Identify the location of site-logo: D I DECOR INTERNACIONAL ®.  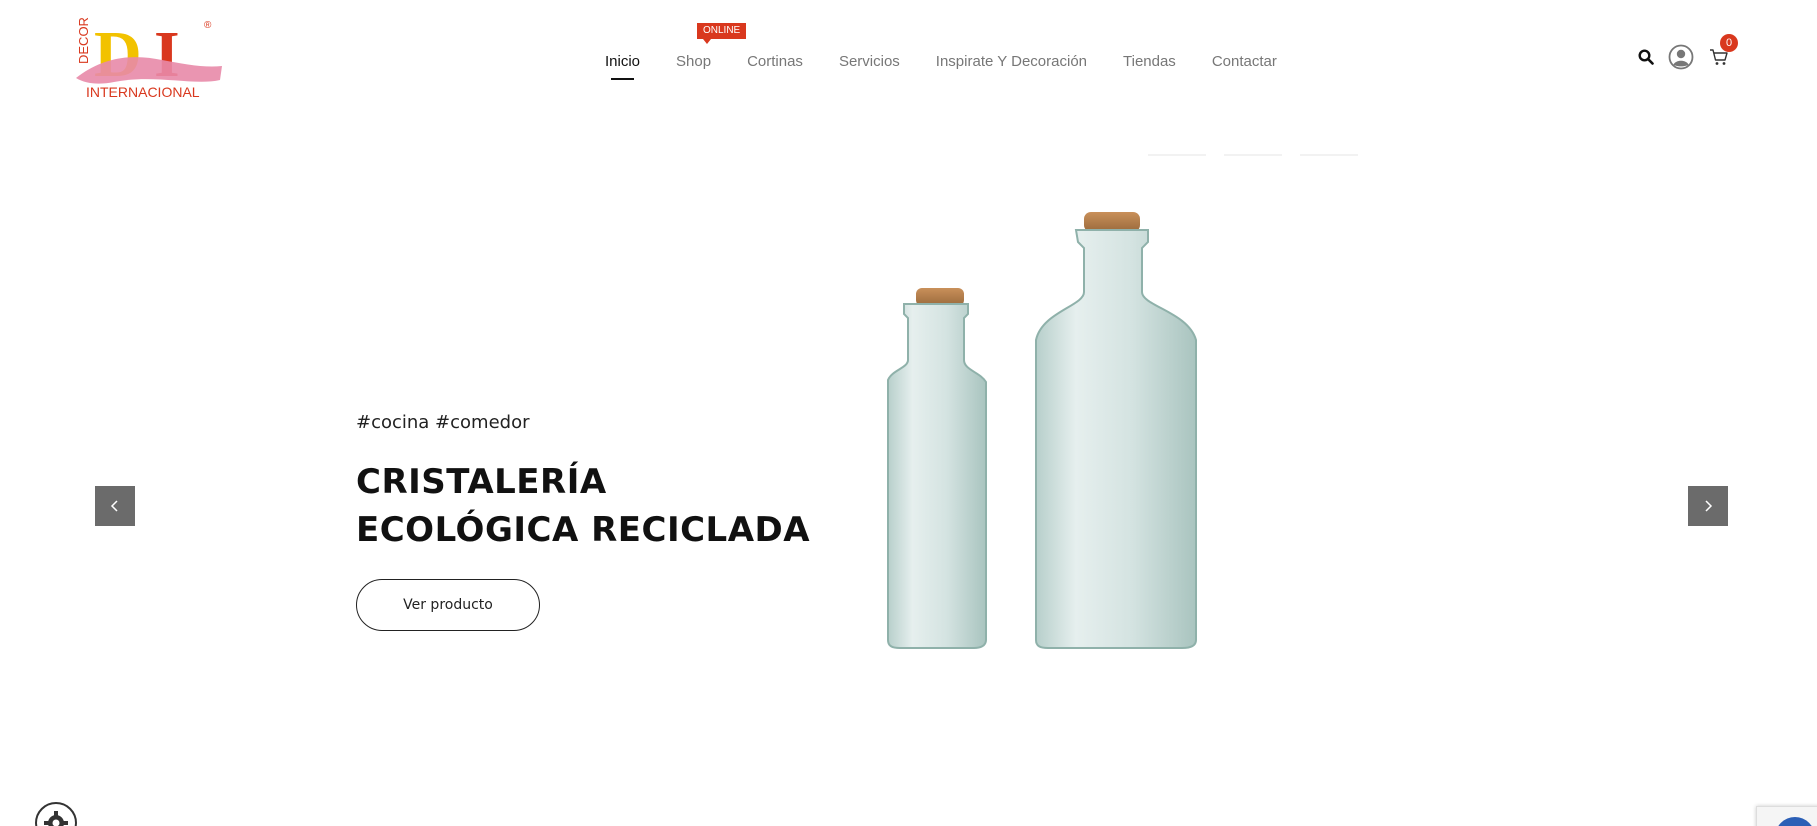
(150, 59).